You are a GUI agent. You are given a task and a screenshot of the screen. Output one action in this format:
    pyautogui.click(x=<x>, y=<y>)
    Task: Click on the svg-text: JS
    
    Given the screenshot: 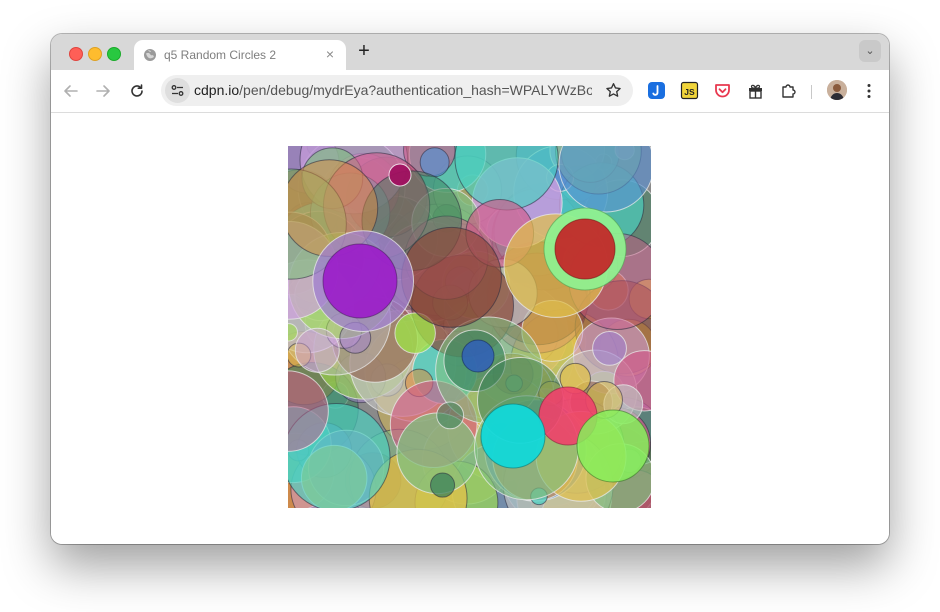 What is the action you would take?
    pyautogui.click(x=689, y=92)
    